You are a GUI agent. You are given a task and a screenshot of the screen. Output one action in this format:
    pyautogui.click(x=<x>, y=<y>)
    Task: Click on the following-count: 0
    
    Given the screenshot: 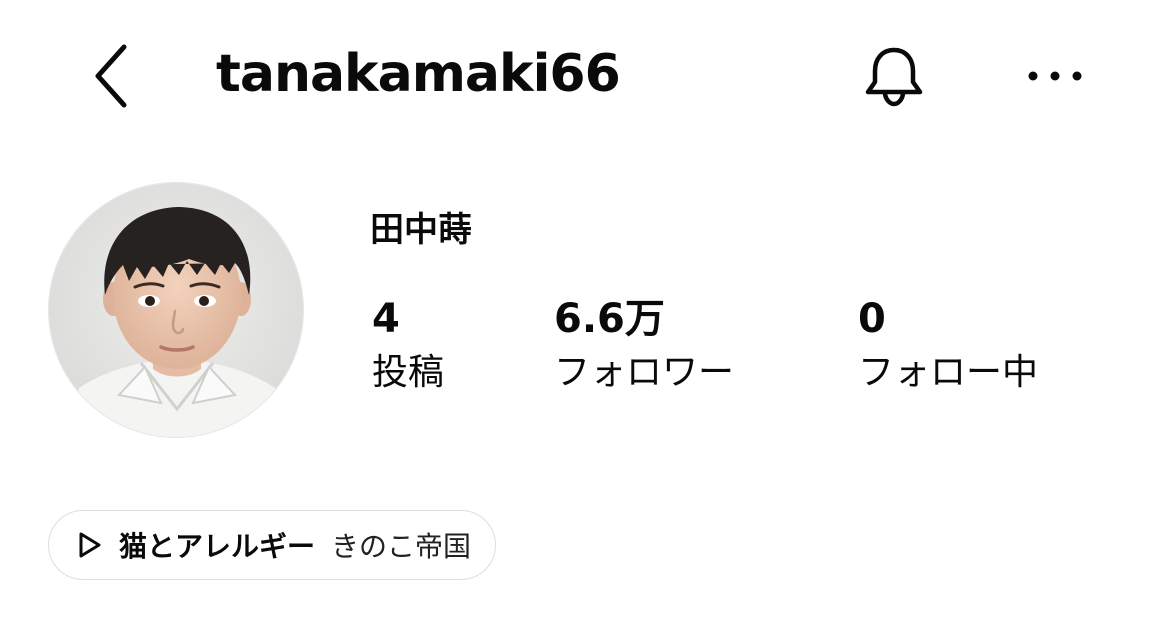 What is the action you would take?
    pyautogui.click(x=872, y=319)
    